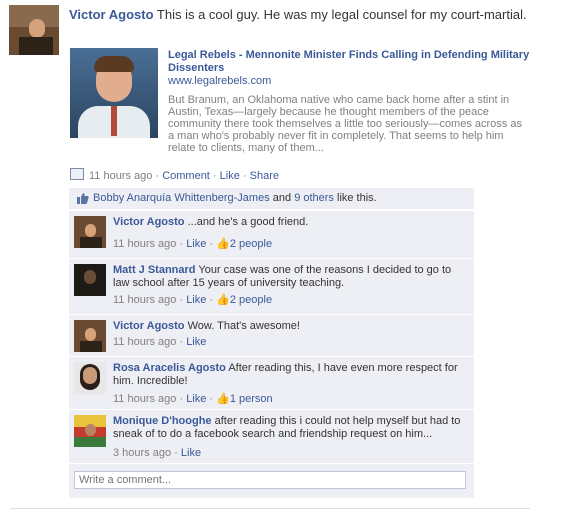  I want to click on post-meta-row: 11 hours ago · Comment · Like · Share, so click(174, 175).